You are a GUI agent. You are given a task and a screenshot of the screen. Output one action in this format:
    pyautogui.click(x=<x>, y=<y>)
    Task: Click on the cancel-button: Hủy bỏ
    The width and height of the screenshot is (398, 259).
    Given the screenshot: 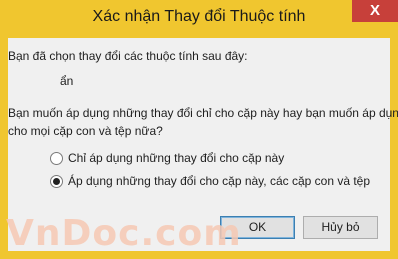 What is the action you would take?
    pyautogui.click(x=340, y=227)
    